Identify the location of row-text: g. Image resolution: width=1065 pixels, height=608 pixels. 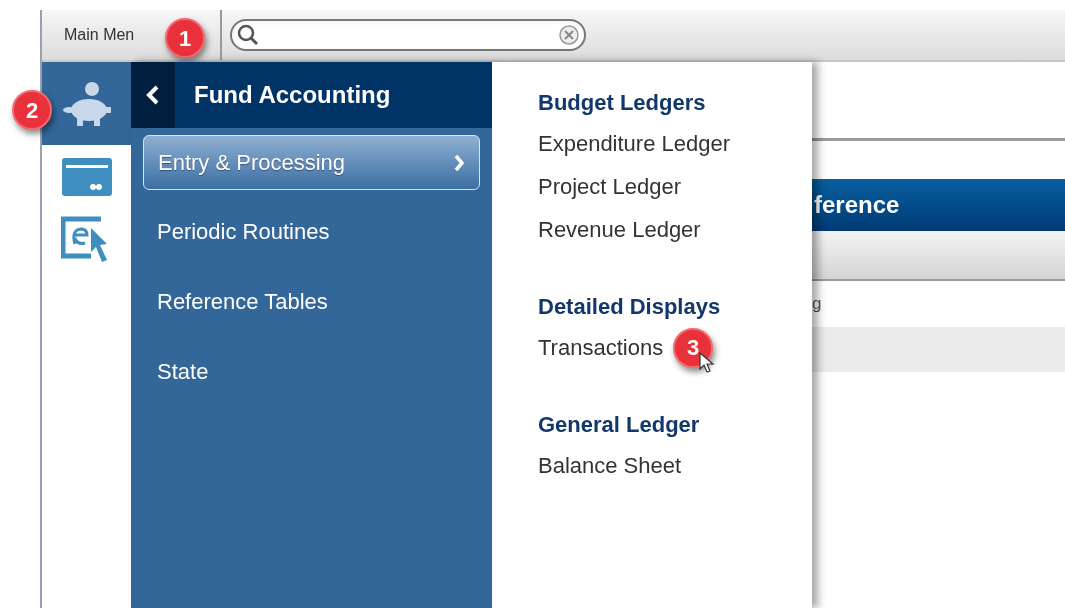
(817, 304).